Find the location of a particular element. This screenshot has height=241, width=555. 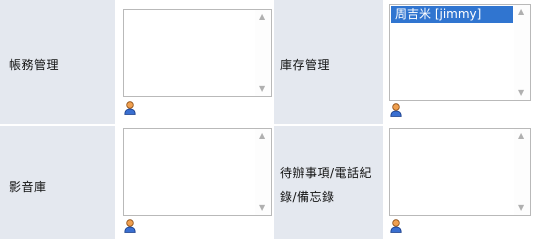

row1-right-label-cell: 庫存管理 is located at coordinates (328, 62).